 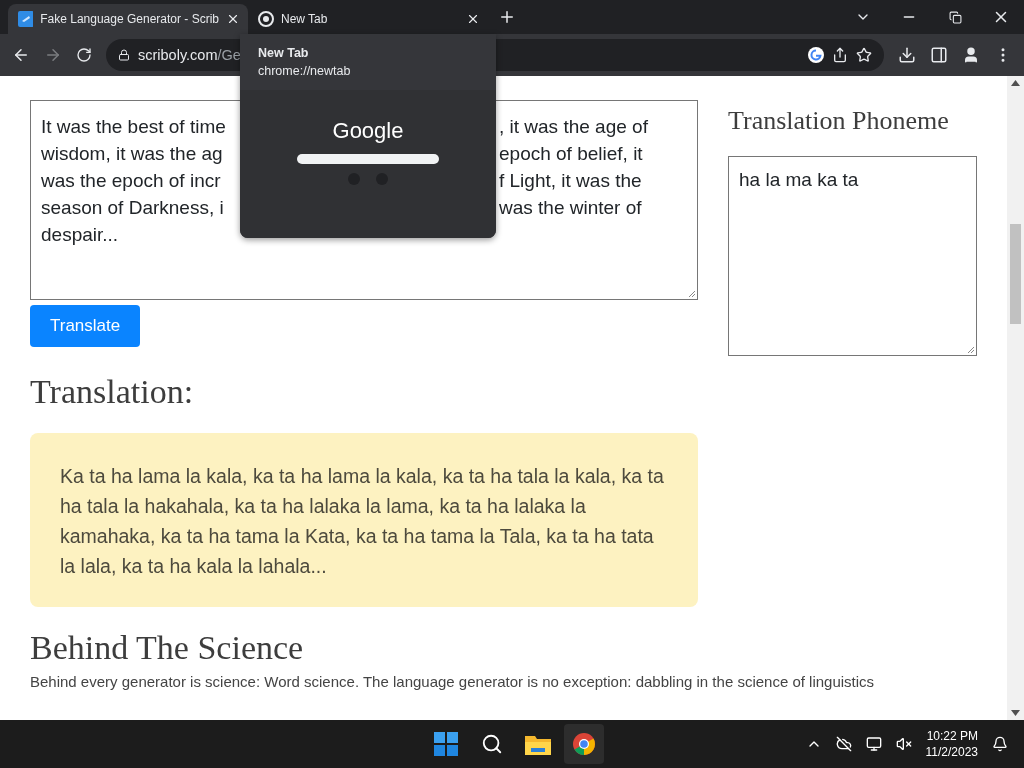 What do you see at coordinates (85, 326) in the screenshot?
I see `translate-button: Translate` at bounding box center [85, 326].